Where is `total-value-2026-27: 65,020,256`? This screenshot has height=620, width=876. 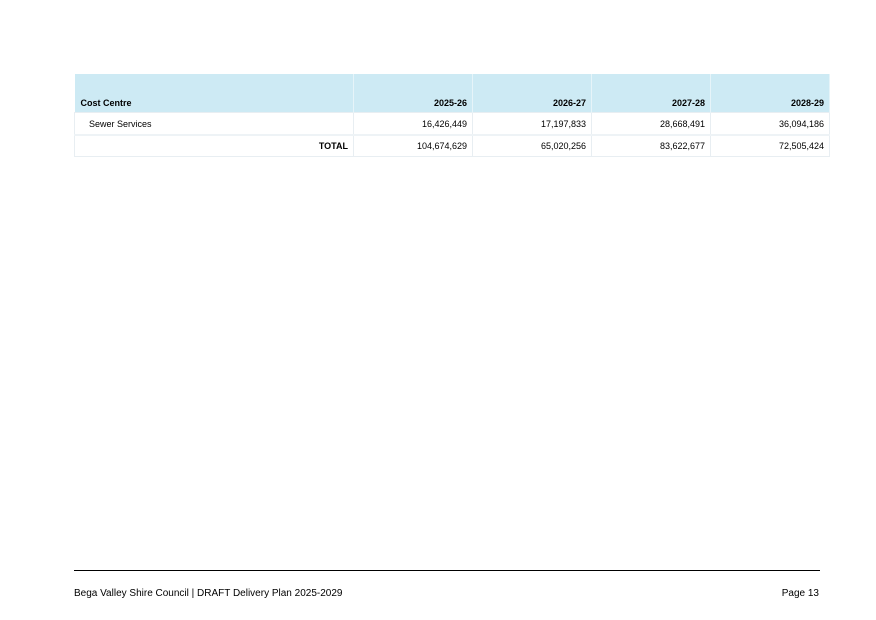 total-value-2026-27: 65,020,256 is located at coordinates (532, 145).